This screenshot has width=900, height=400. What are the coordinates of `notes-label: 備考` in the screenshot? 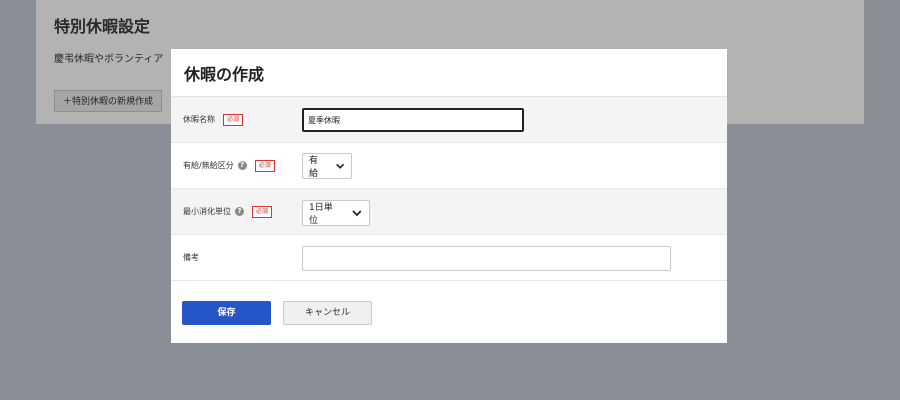 It's located at (191, 257).